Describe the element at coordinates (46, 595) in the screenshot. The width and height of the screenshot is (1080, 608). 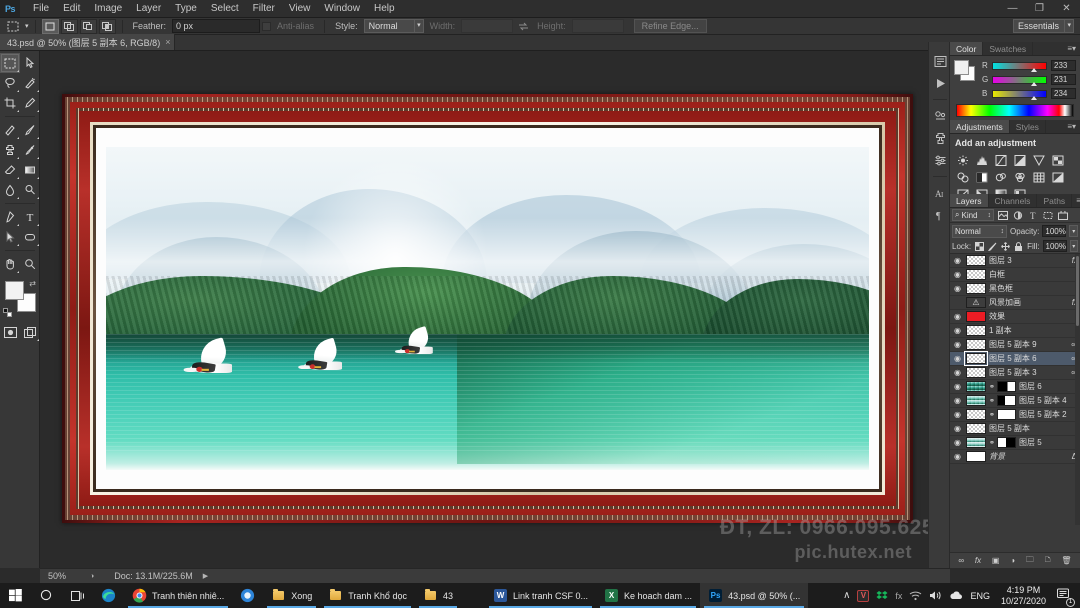
I see `search-button` at that location.